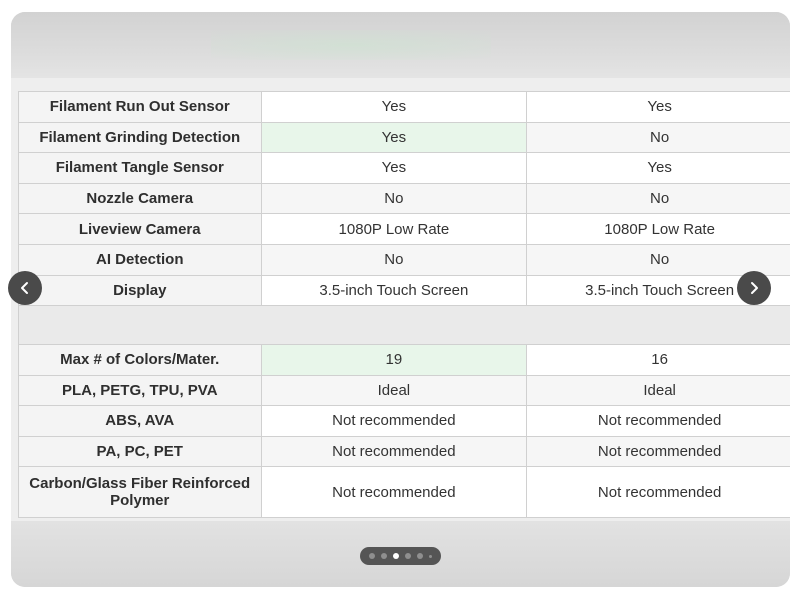 The width and height of the screenshot is (800, 595). I want to click on chevron-left-icon, so click(24, 288).